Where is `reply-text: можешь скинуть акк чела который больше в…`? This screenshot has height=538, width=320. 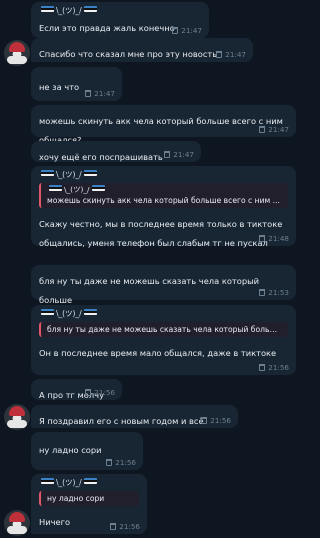
reply-text: можешь скинуть акк чела который больше в… is located at coordinates (163, 200).